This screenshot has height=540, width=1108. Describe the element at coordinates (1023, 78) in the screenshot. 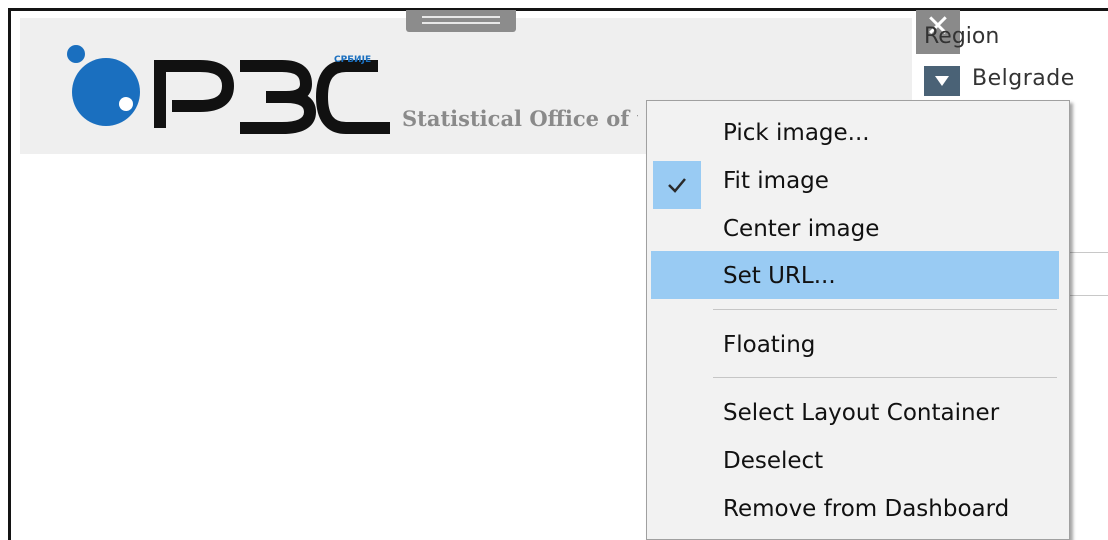

I see `filter-value: Belgrade` at that location.